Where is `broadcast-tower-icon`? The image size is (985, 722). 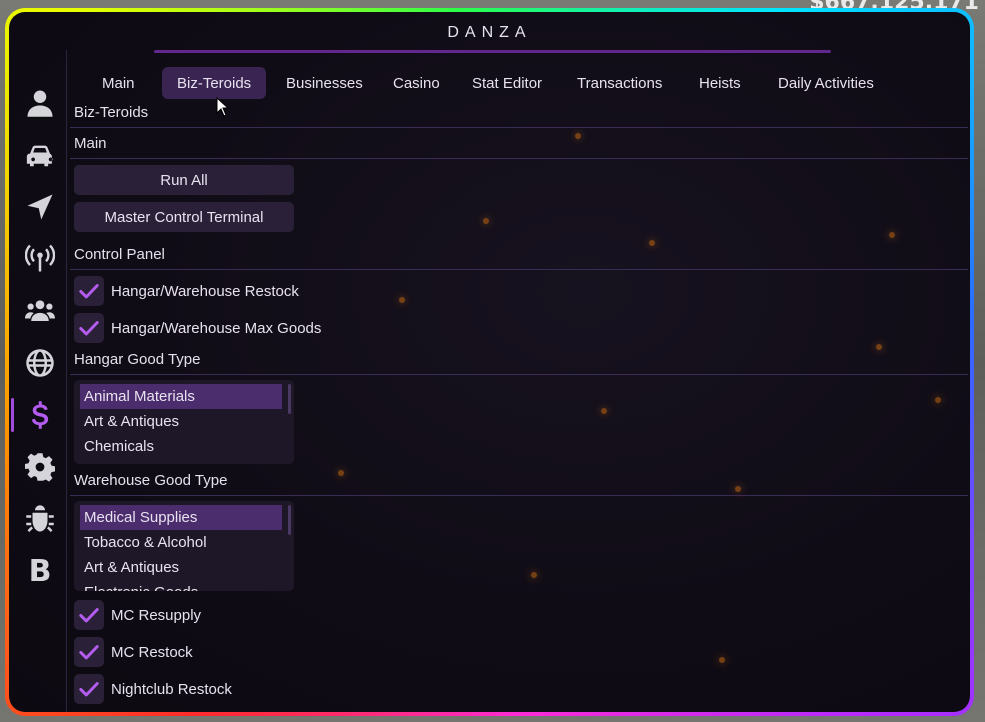 broadcast-tower-icon is located at coordinates (40, 258).